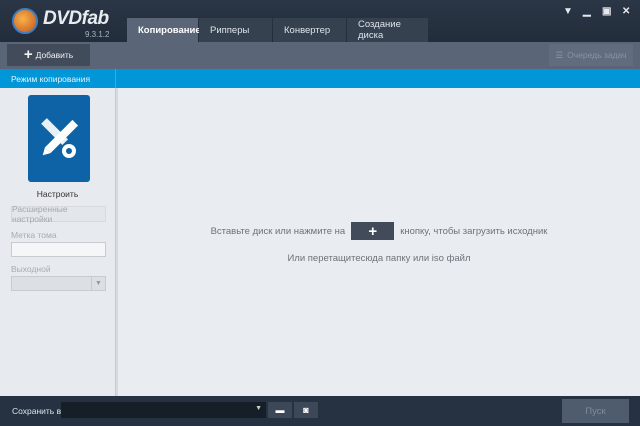  I want to click on version-label: 9.3.1.2, so click(97, 34).